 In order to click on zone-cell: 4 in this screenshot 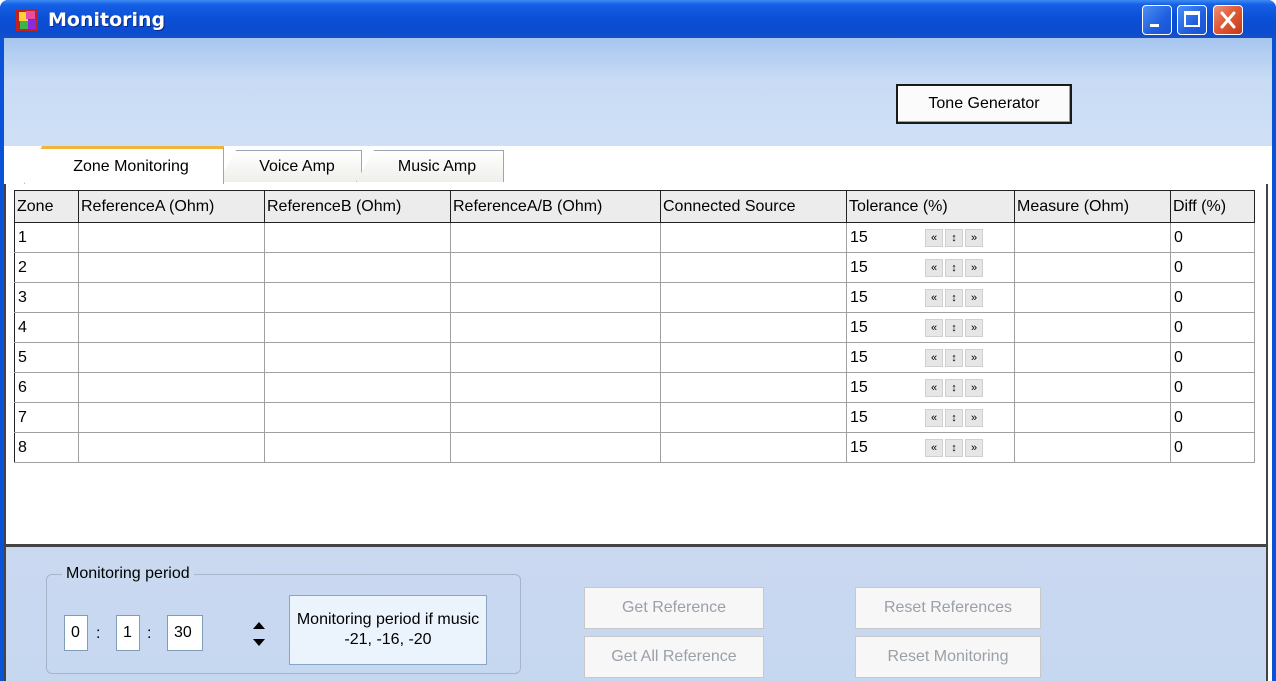, I will do `click(46, 327)`.